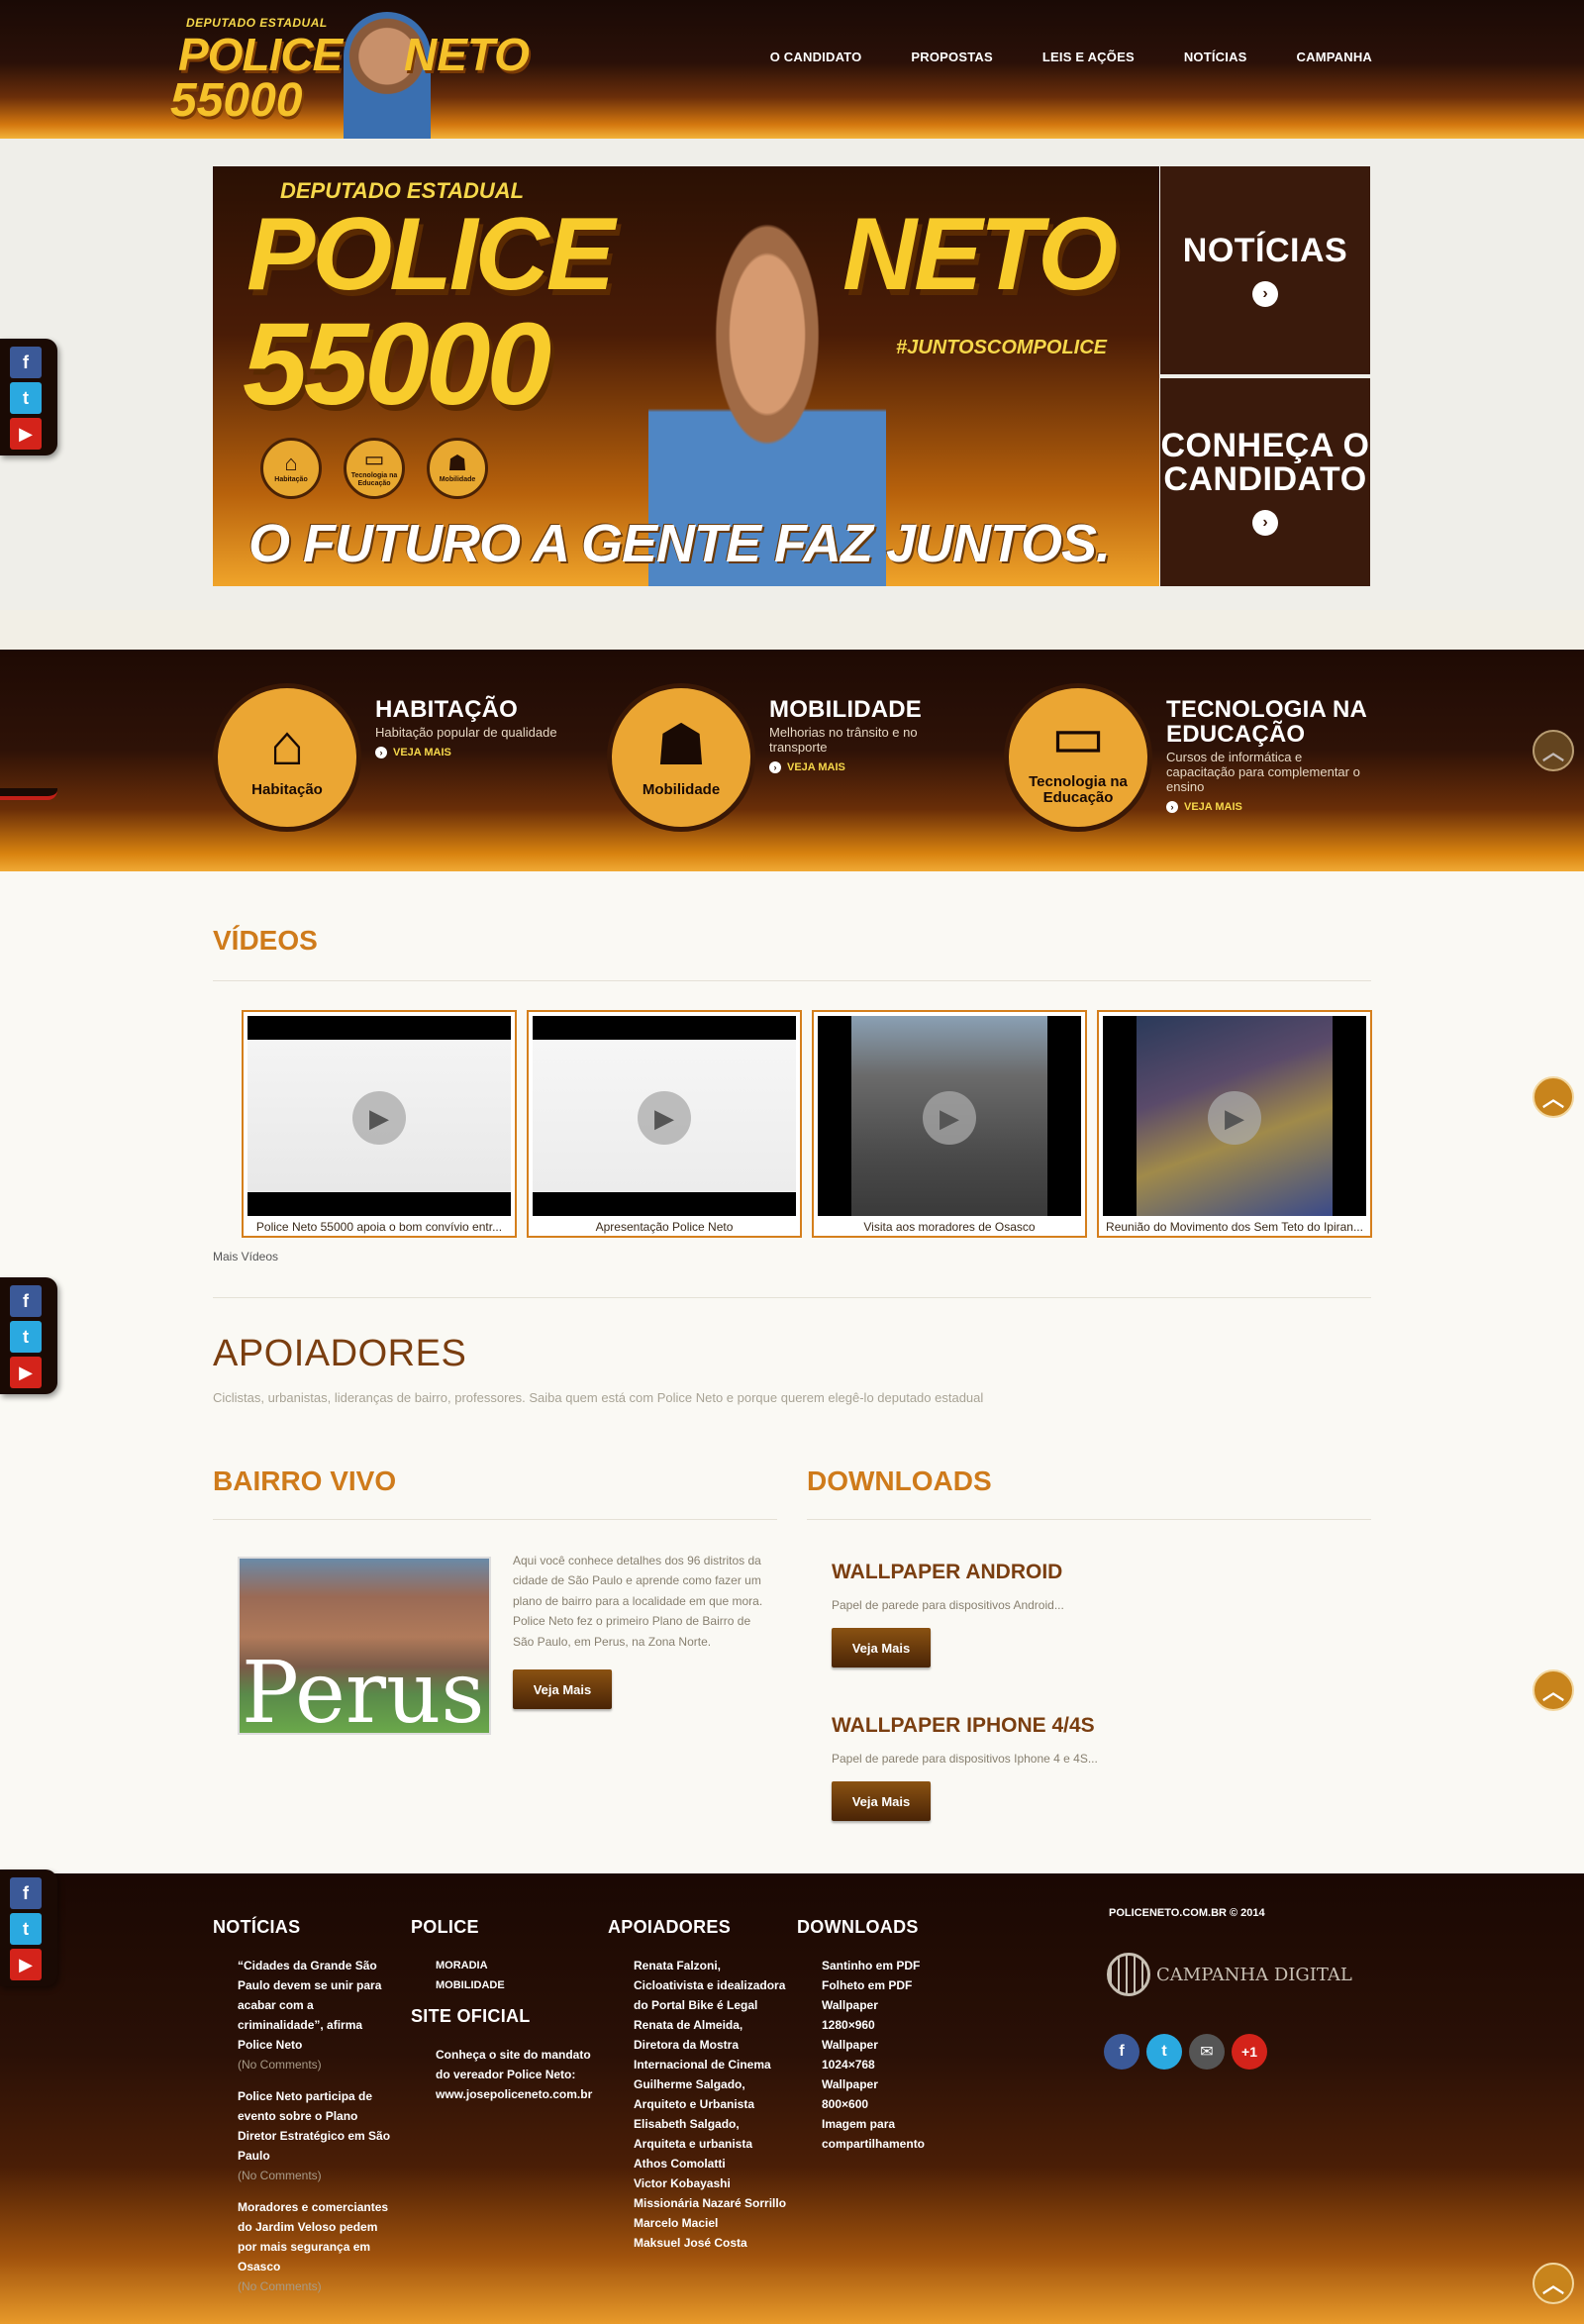 This screenshot has width=1584, height=2324. What do you see at coordinates (287, 744) in the screenshot?
I see `house-icon: ⌂` at bounding box center [287, 744].